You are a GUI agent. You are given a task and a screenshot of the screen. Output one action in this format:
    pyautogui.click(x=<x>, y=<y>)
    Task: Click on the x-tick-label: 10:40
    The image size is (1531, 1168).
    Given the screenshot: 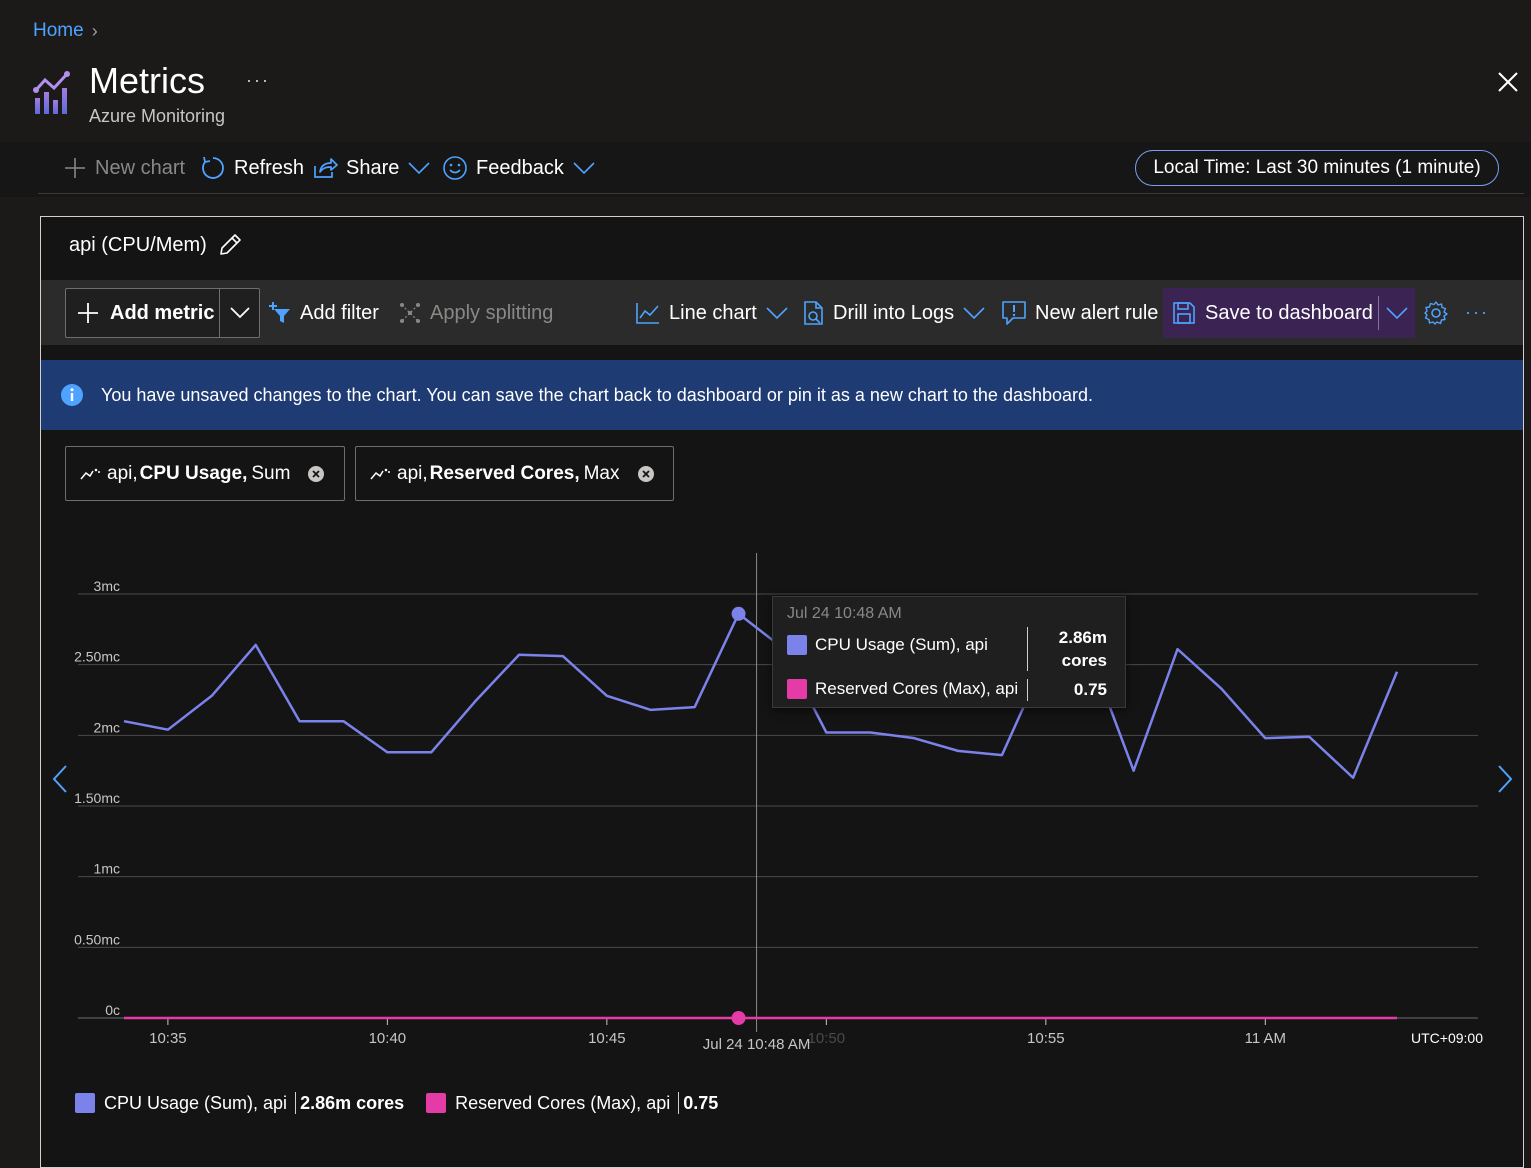 What is the action you would take?
    pyautogui.click(x=388, y=1038)
    